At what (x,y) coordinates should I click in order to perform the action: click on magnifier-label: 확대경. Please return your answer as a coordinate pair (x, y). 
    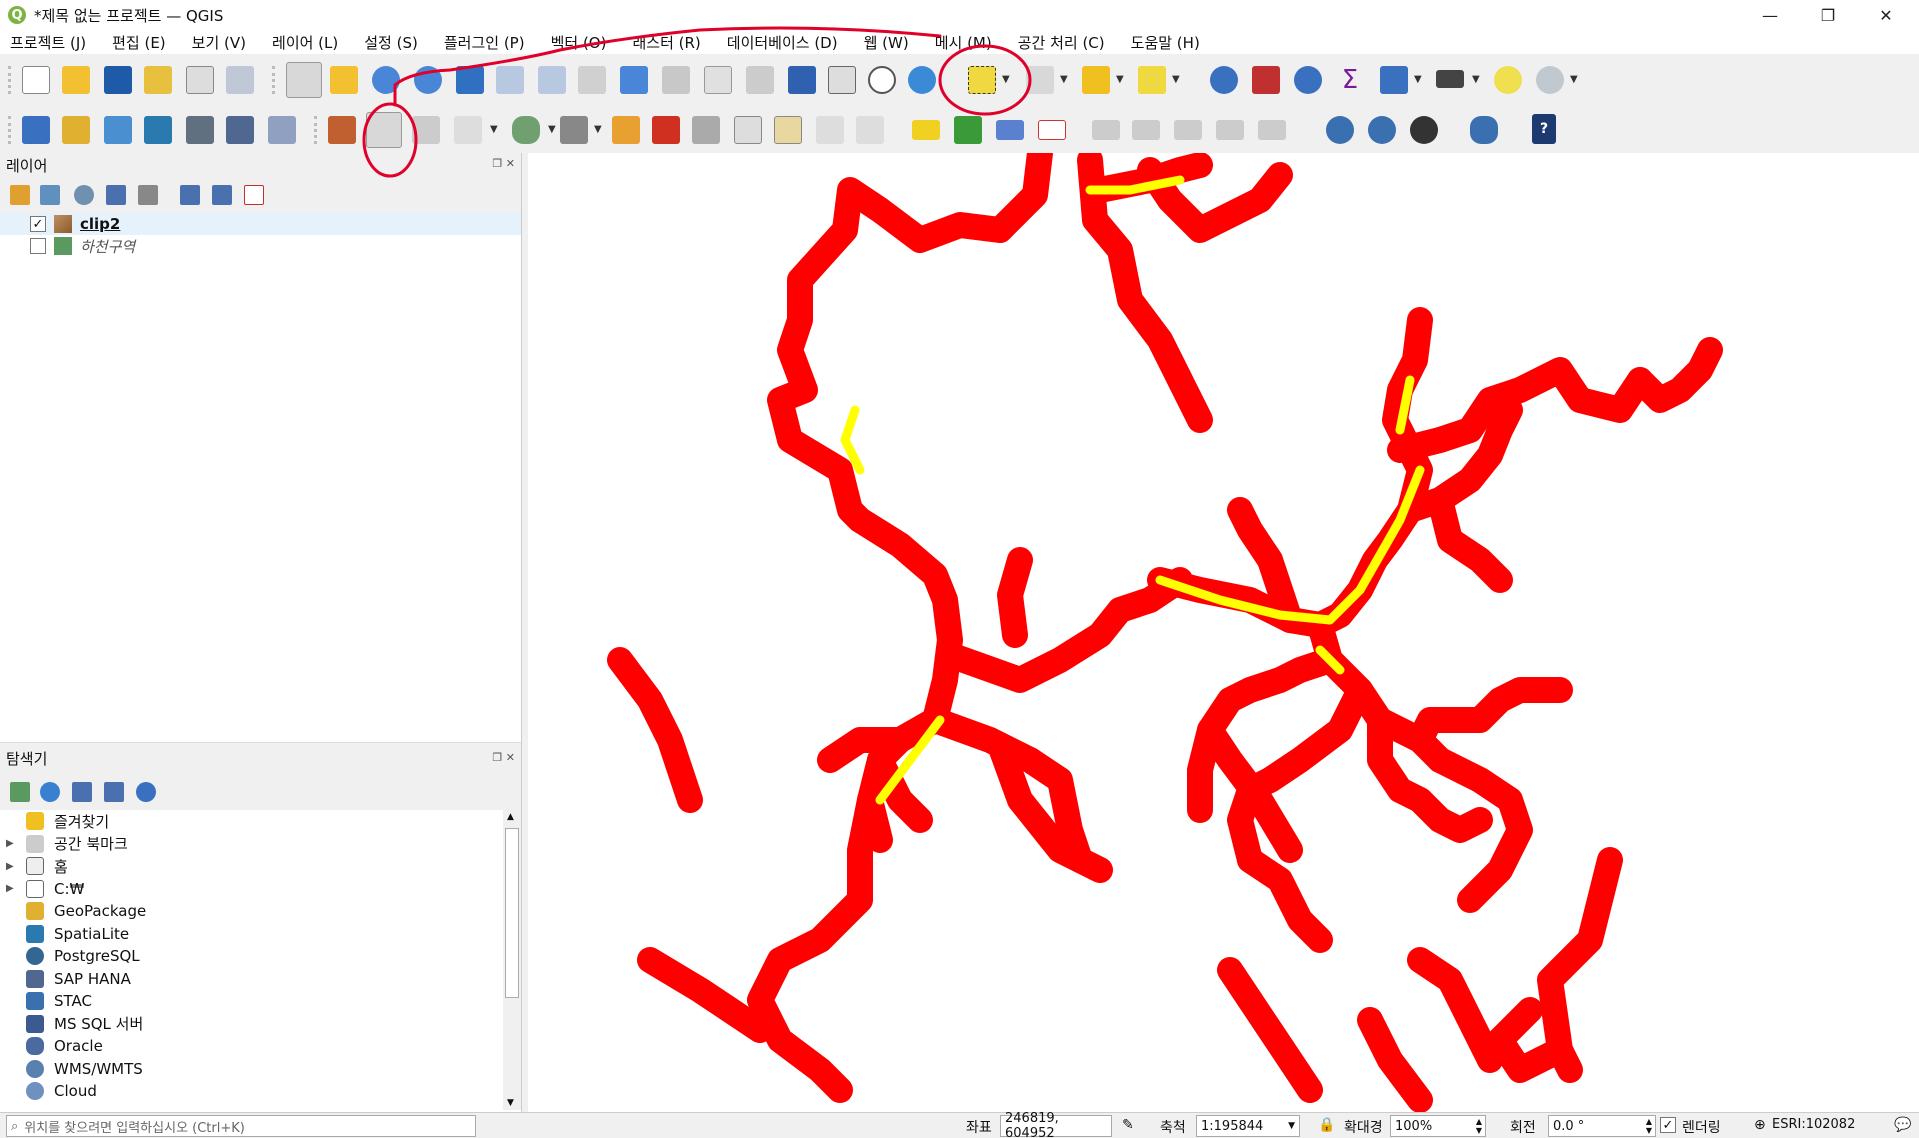
    Looking at the image, I should click on (1363, 1128).